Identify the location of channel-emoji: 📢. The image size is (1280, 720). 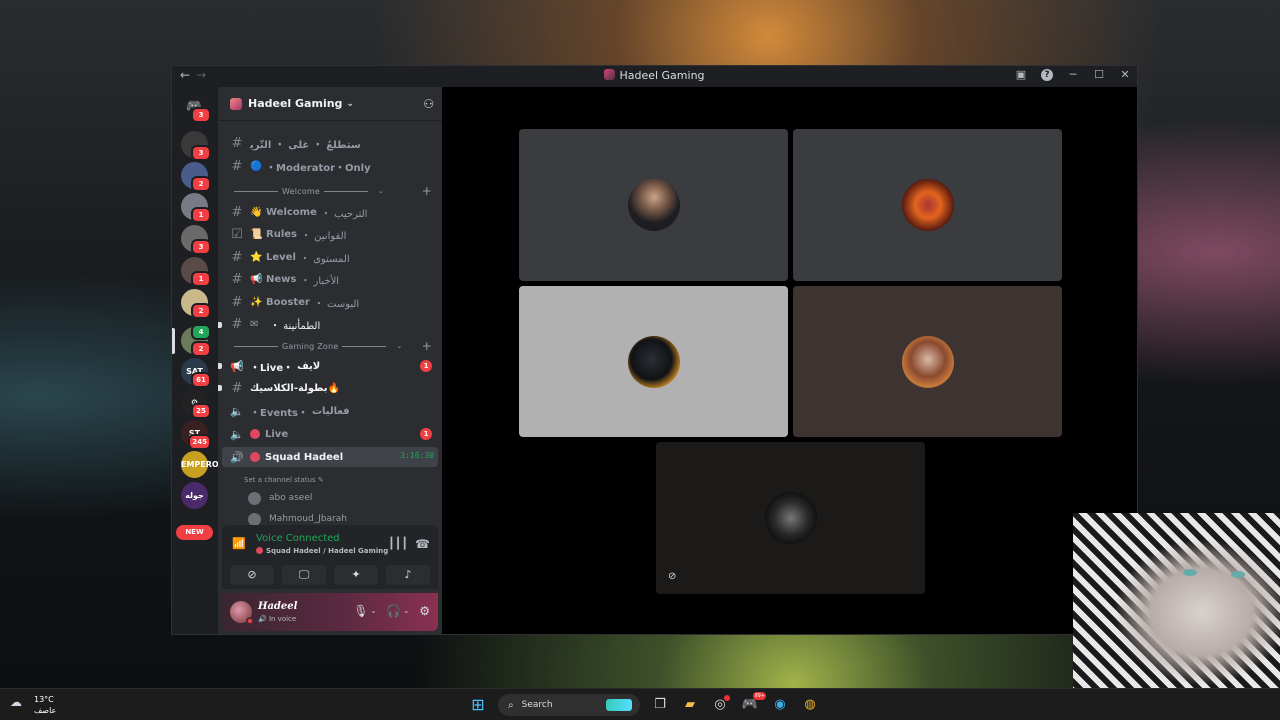
(256, 279).